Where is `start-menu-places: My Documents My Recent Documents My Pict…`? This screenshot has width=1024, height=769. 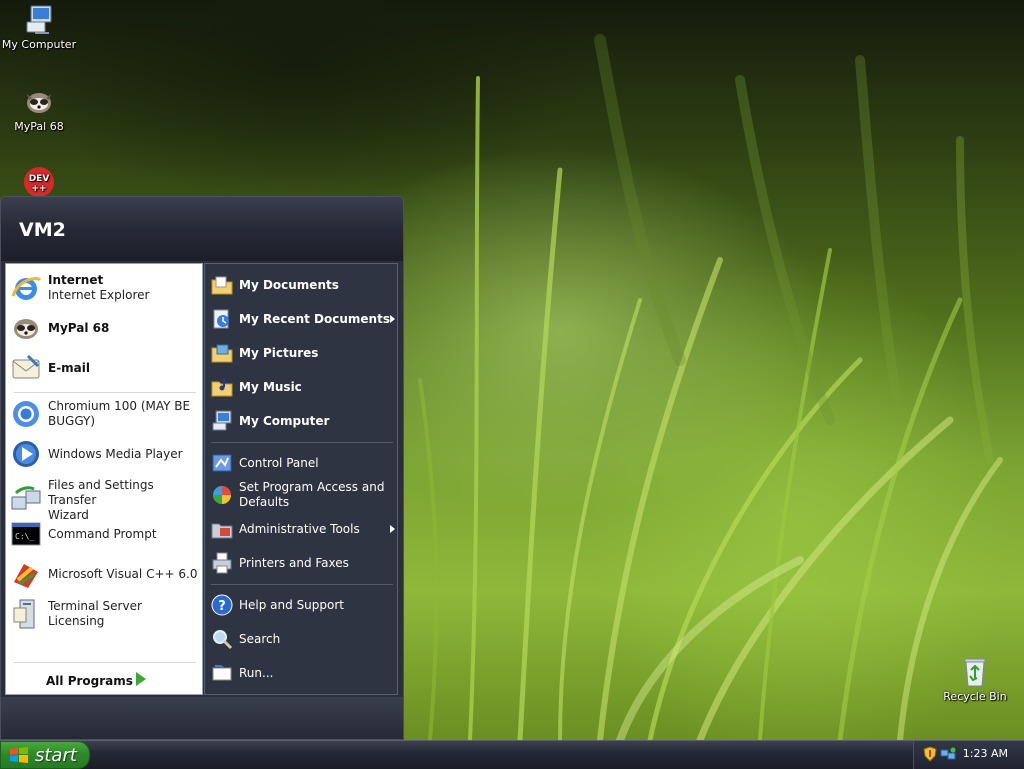 start-menu-places: My Documents My Recent Documents My Pict… is located at coordinates (301, 479).